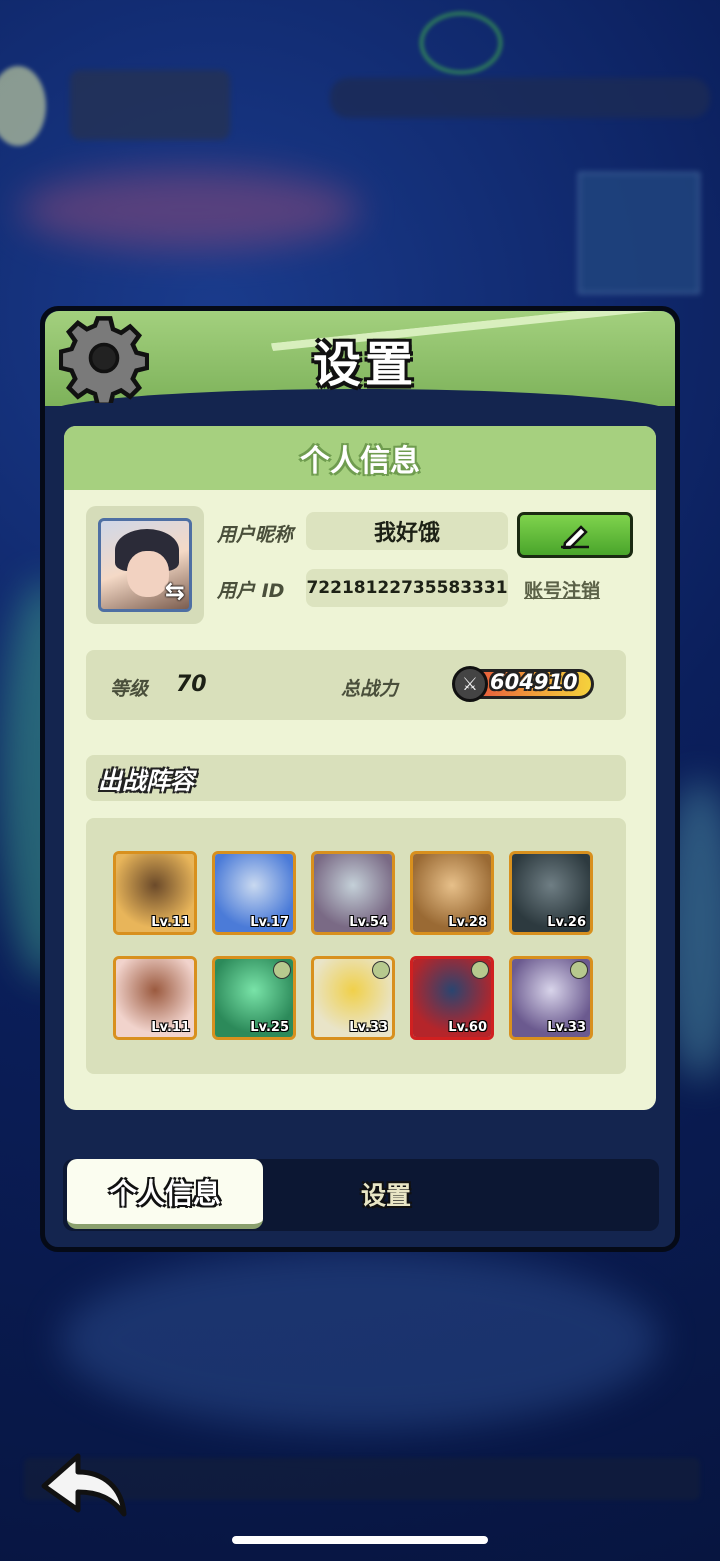  What do you see at coordinates (562, 589) in the screenshot?
I see `cancel-account-link: 账号注销` at bounding box center [562, 589].